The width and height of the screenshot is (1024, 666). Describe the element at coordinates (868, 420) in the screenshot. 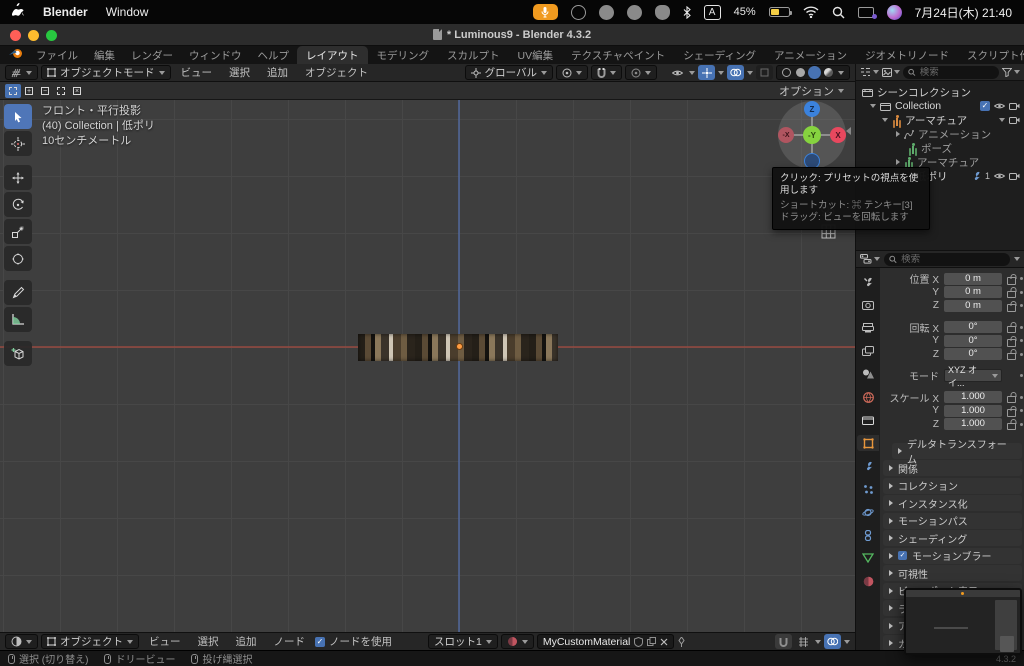

I see `tab-collection-props` at that location.